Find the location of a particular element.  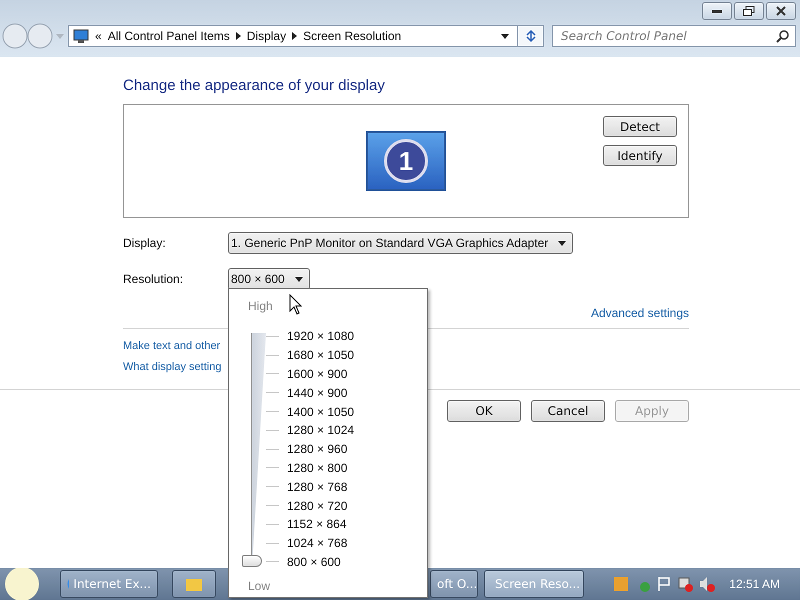

restore-icon is located at coordinates (749, 11).